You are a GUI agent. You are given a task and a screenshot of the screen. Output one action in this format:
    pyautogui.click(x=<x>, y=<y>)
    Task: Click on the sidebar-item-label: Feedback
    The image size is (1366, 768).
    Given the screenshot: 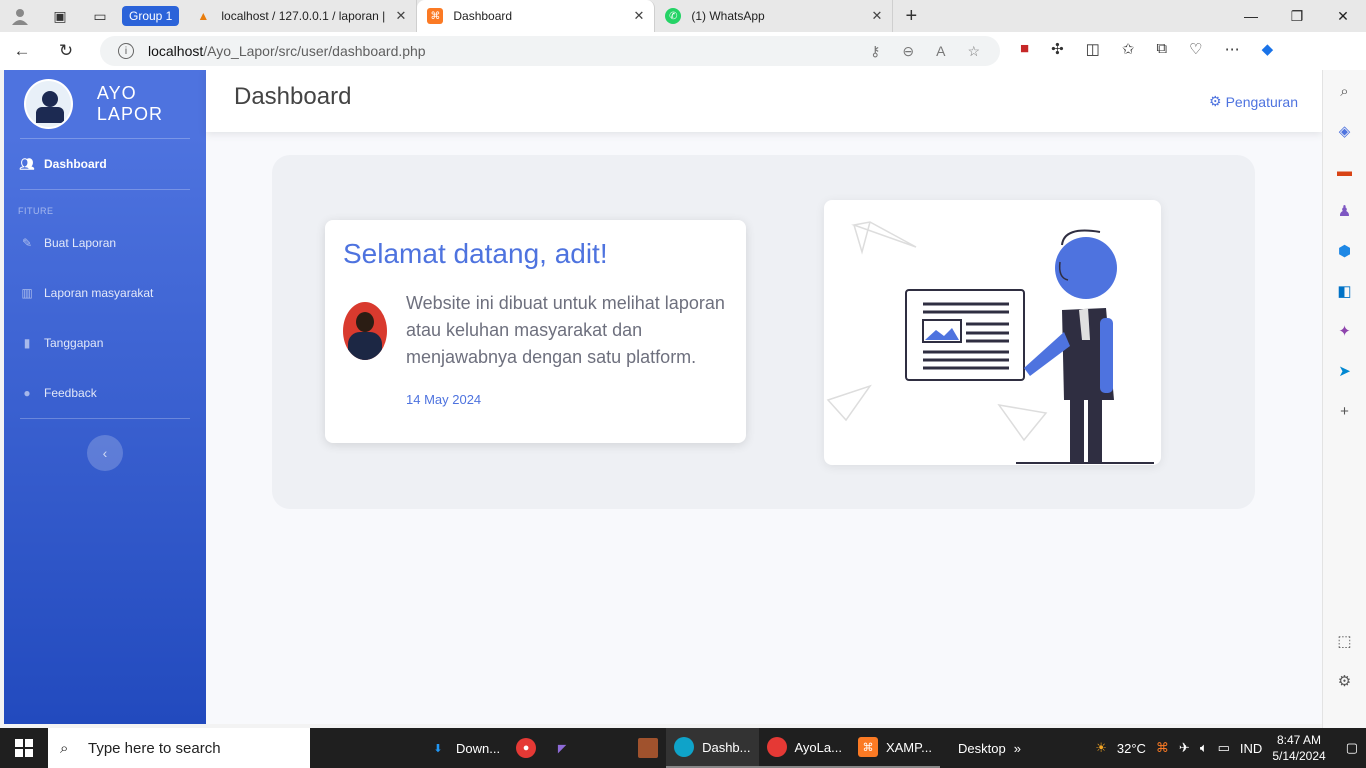 What is the action you would take?
    pyautogui.click(x=70, y=393)
    